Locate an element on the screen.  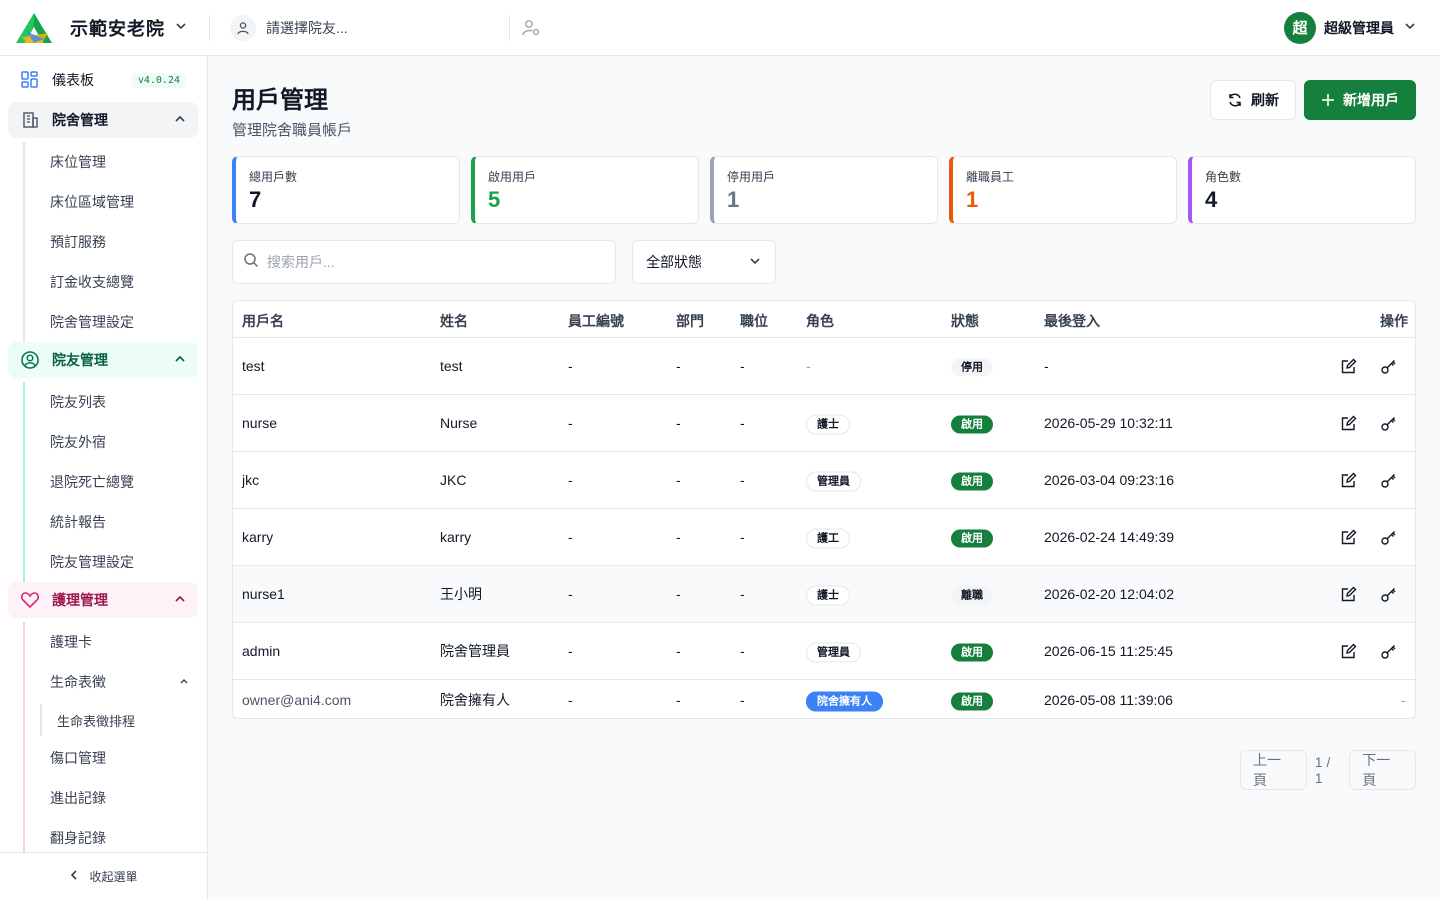
sidebar-item-dashboard: 儀表板 v4.0.24 is located at coordinates (103, 80).